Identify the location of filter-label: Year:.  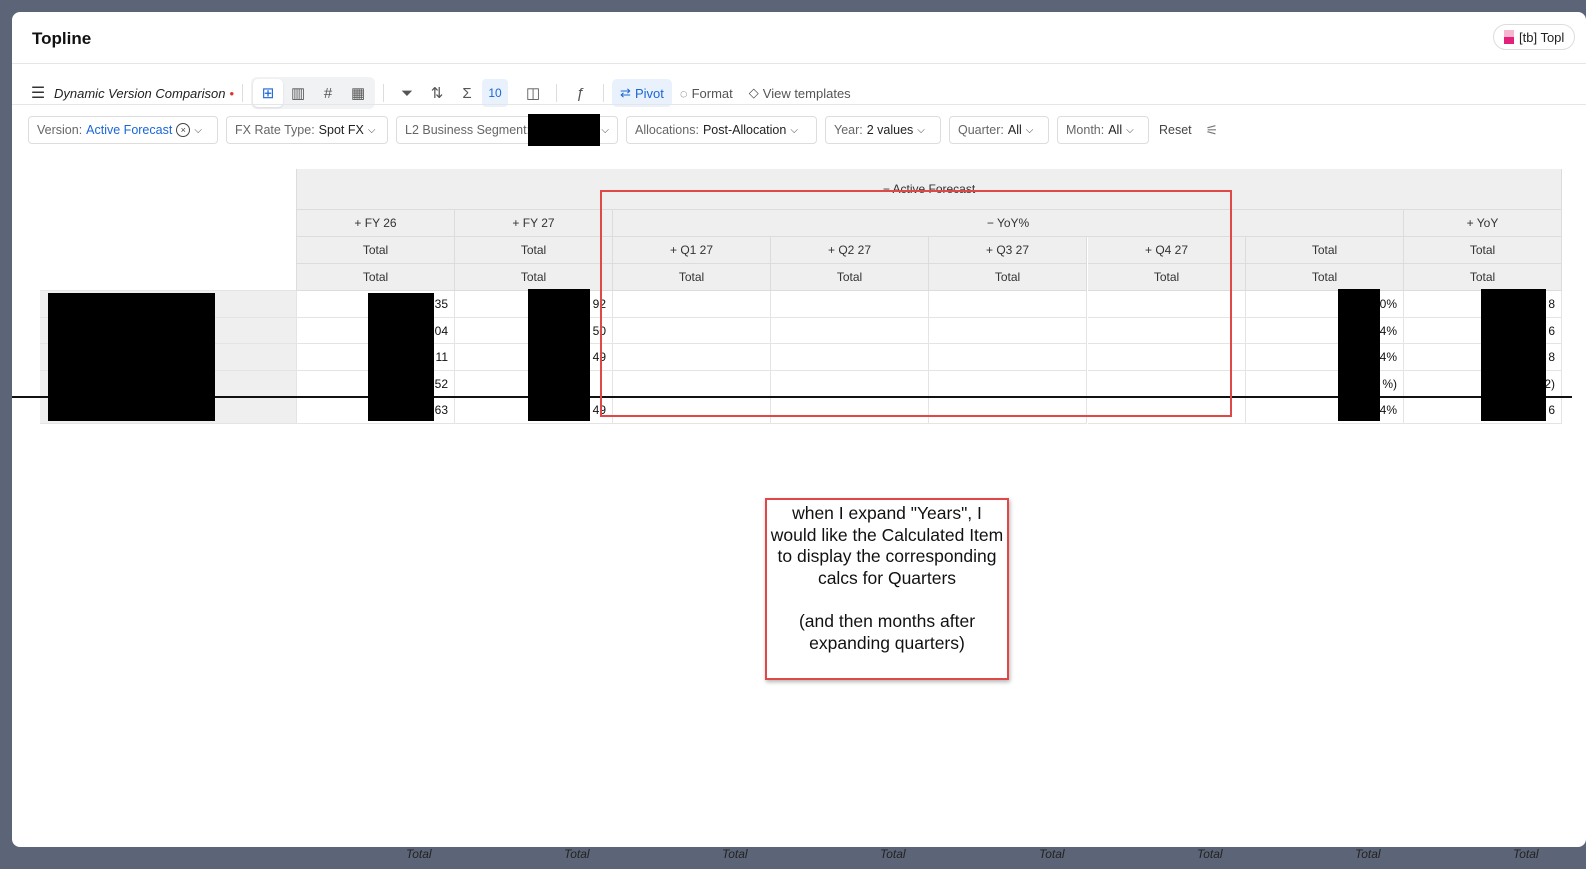
(848, 130).